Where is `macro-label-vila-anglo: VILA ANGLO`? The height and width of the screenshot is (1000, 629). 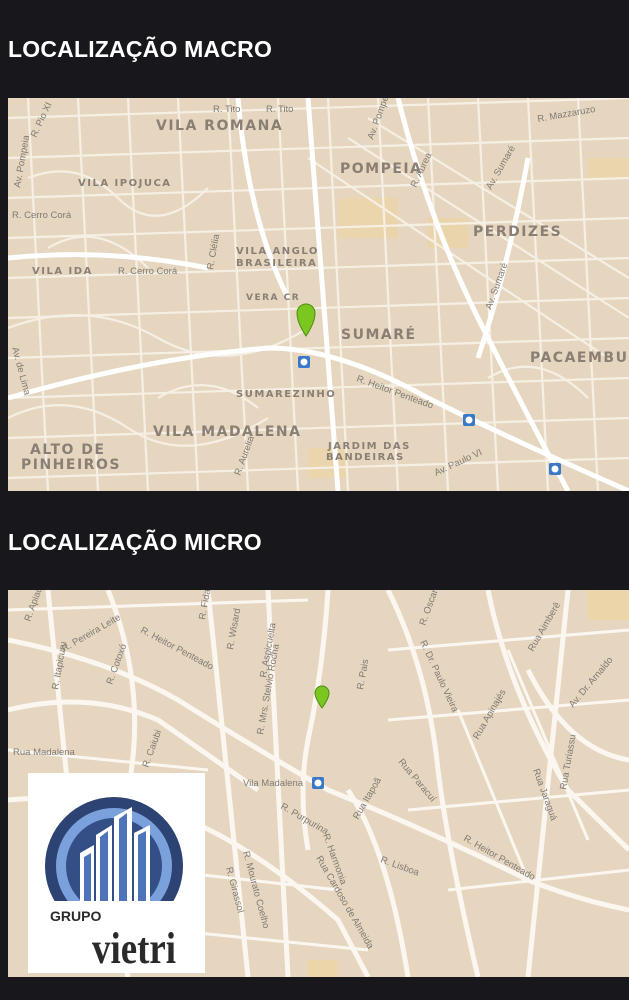
macro-label-vila-anglo: VILA ANGLO is located at coordinates (277, 251).